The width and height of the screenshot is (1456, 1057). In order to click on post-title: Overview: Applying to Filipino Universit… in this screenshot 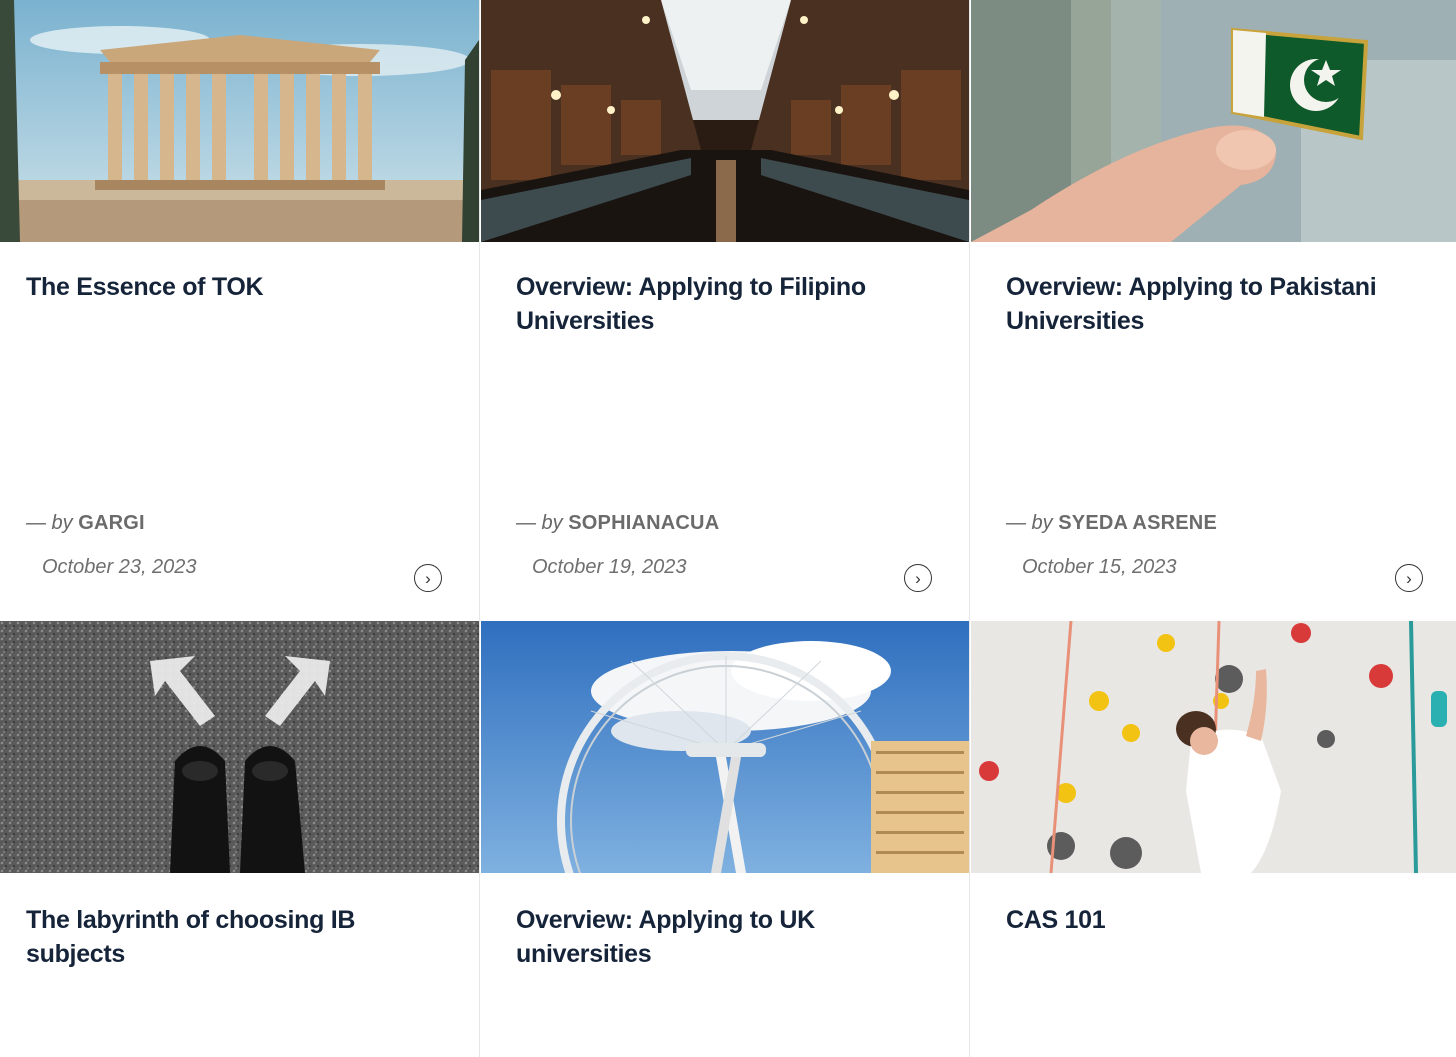, I will do `click(722, 304)`.